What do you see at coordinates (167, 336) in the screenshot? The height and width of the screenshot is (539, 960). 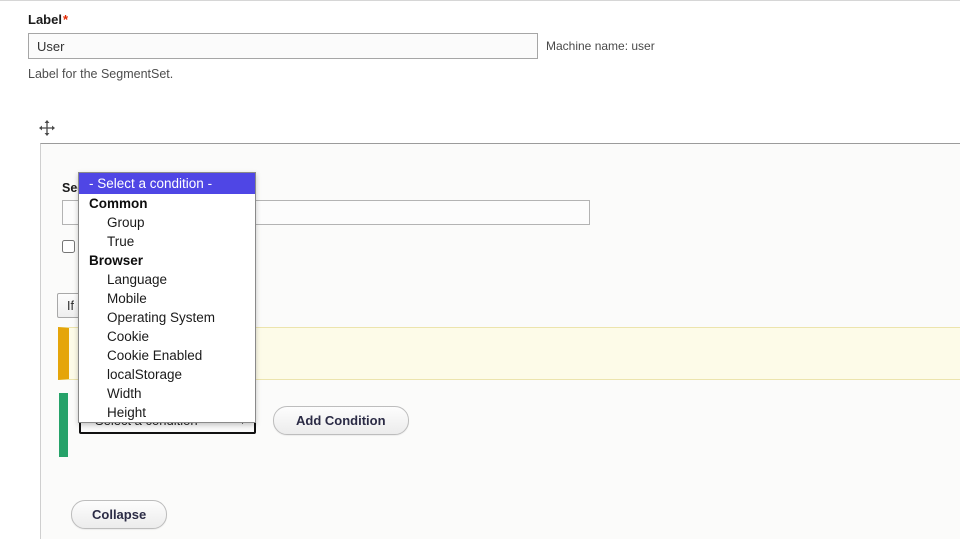 I see `dropdown-option: Cookie` at bounding box center [167, 336].